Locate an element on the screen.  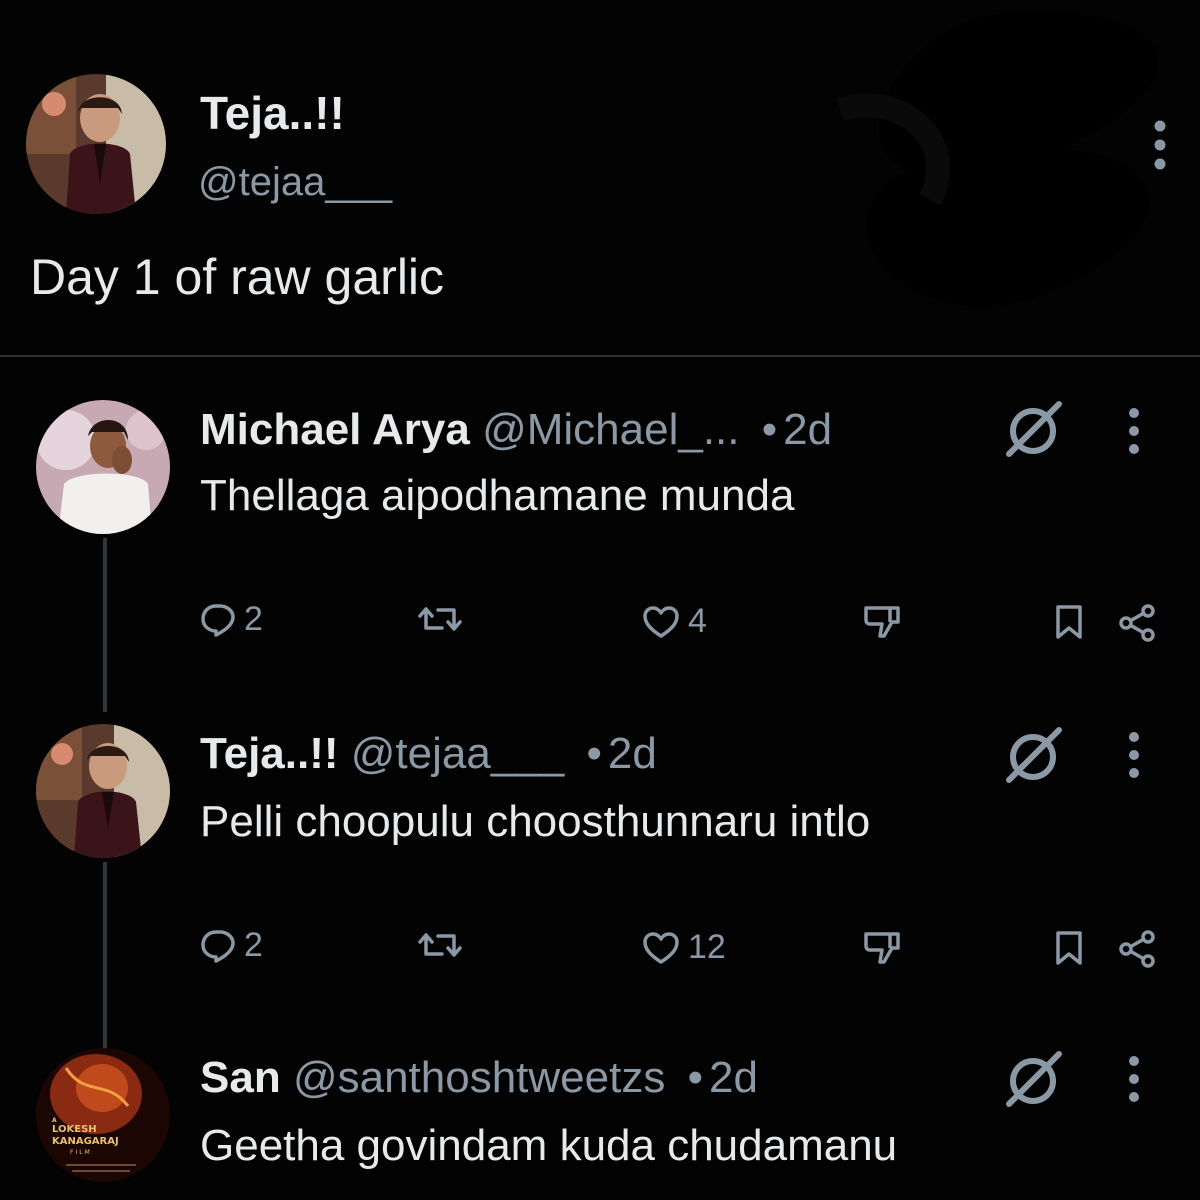
reply-text: Pelli choopulu choosthunnaru intlo is located at coordinates (535, 821).